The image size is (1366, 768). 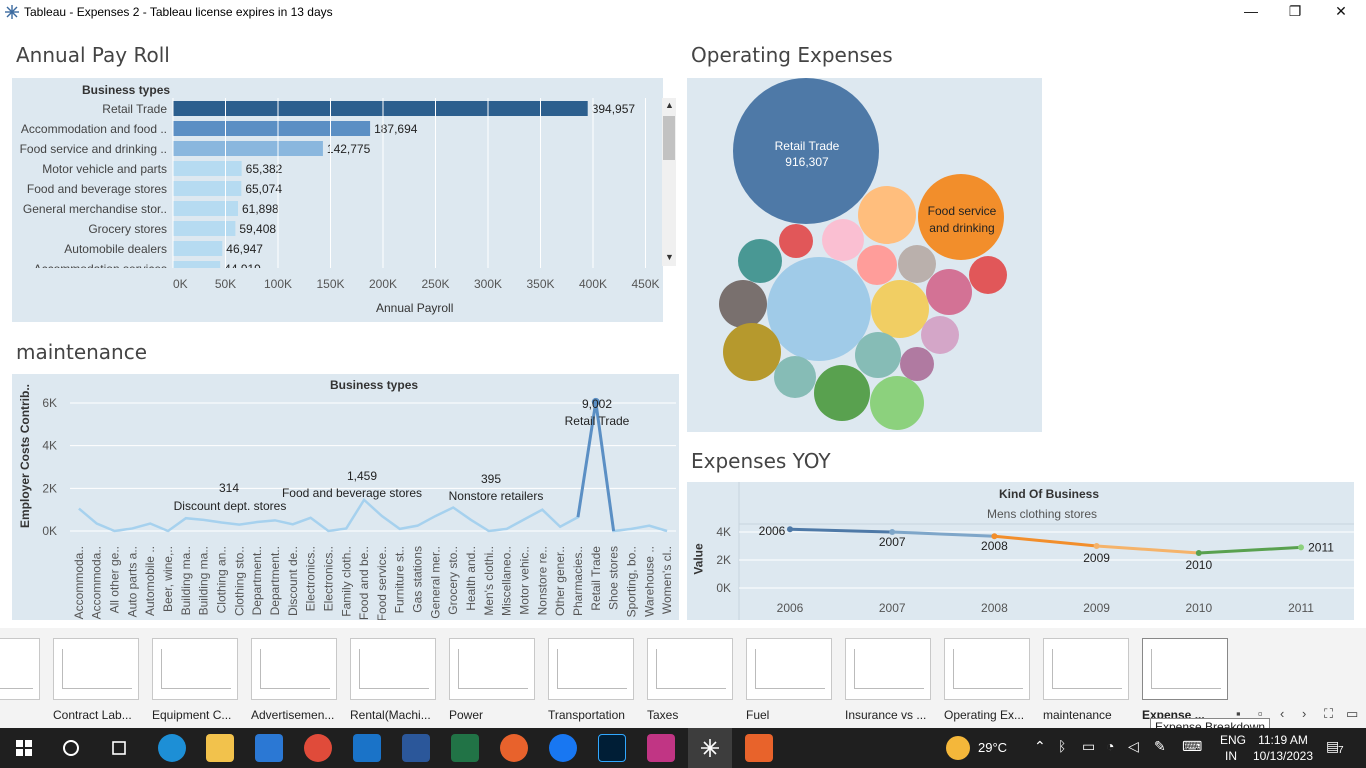 What do you see at coordinates (563, 748) in the screenshot?
I see `facebook-icon` at bounding box center [563, 748].